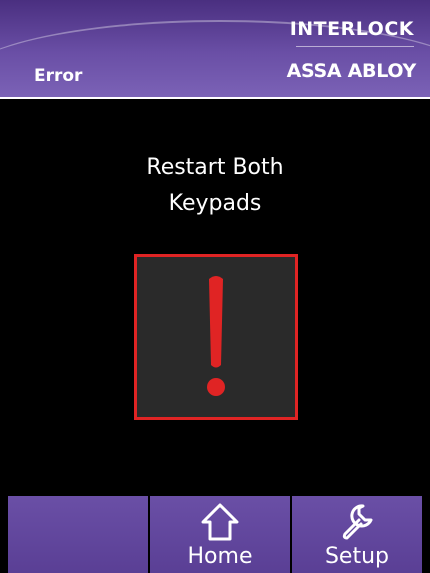 This screenshot has height=573, width=430. What do you see at coordinates (357, 522) in the screenshot?
I see `wrench-icon` at bounding box center [357, 522].